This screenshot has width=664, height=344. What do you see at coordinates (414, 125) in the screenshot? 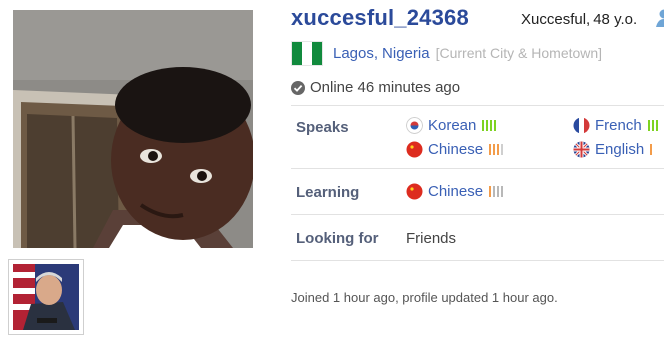
I see `korea-flag-icon` at bounding box center [414, 125].